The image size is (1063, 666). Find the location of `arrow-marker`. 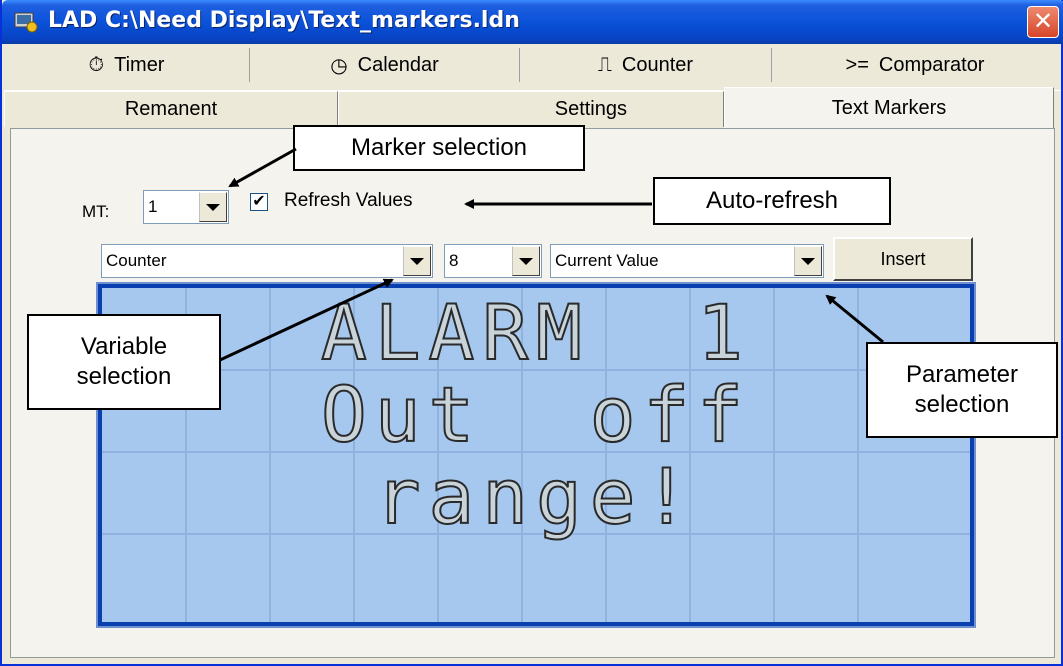

arrow-marker is located at coordinates (262, 167).